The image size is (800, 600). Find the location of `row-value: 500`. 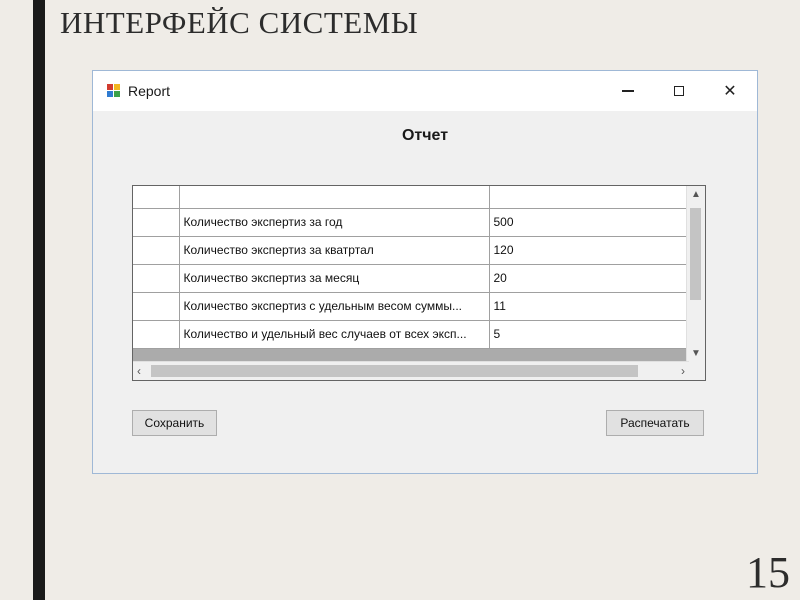

row-value: 500 is located at coordinates (588, 222).